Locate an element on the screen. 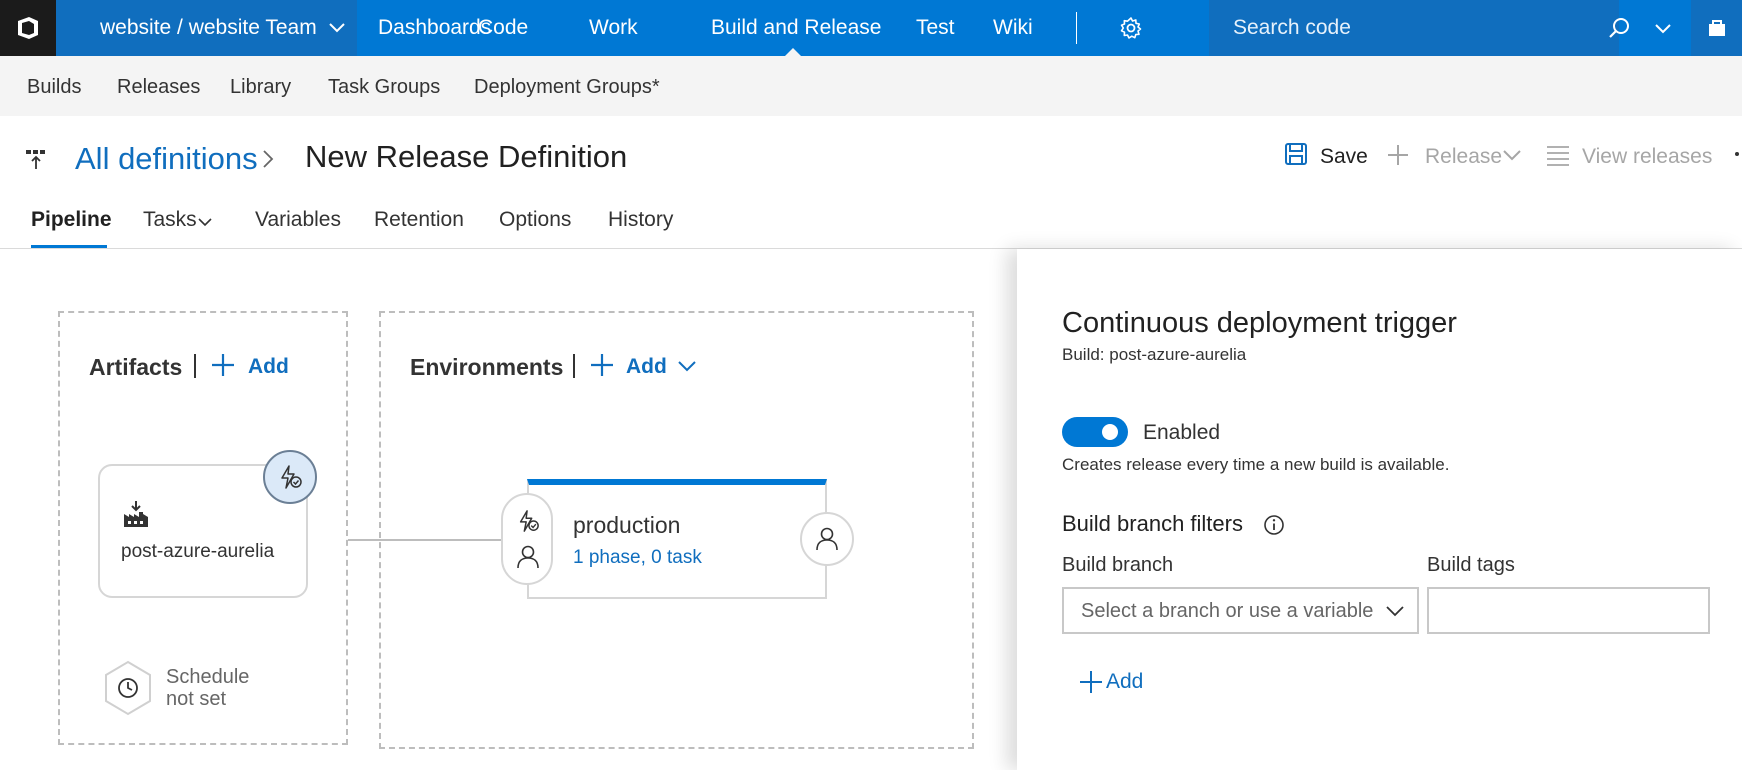 The image size is (1742, 770). release-button: Release is located at coordinates (1463, 157).